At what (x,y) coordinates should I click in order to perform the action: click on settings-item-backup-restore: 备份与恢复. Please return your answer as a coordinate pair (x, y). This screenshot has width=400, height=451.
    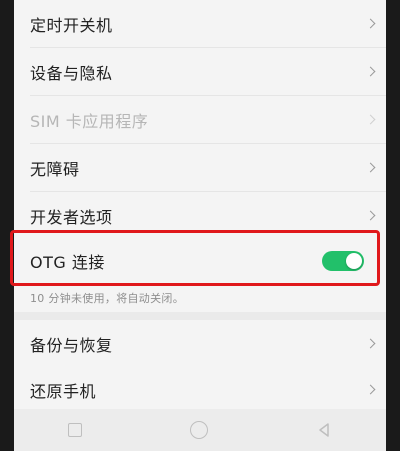
    Looking at the image, I should click on (200, 343).